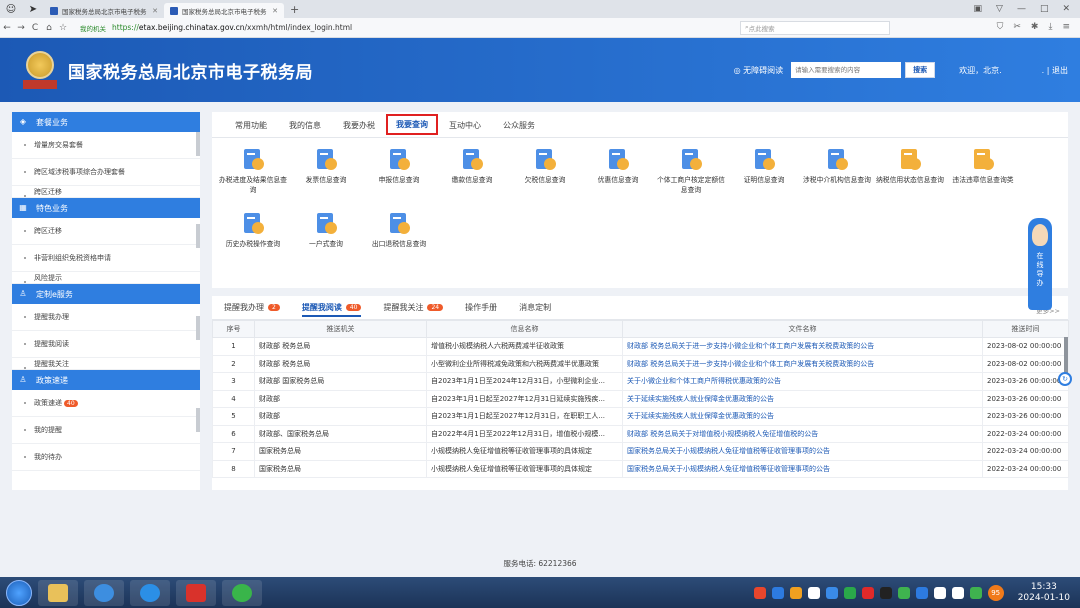 The width and height of the screenshot is (1080, 608). What do you see at coordinates (1035, 27) in the screenshot?
I see `extensions-icon: ✱` at bounding box center [1035, 27].